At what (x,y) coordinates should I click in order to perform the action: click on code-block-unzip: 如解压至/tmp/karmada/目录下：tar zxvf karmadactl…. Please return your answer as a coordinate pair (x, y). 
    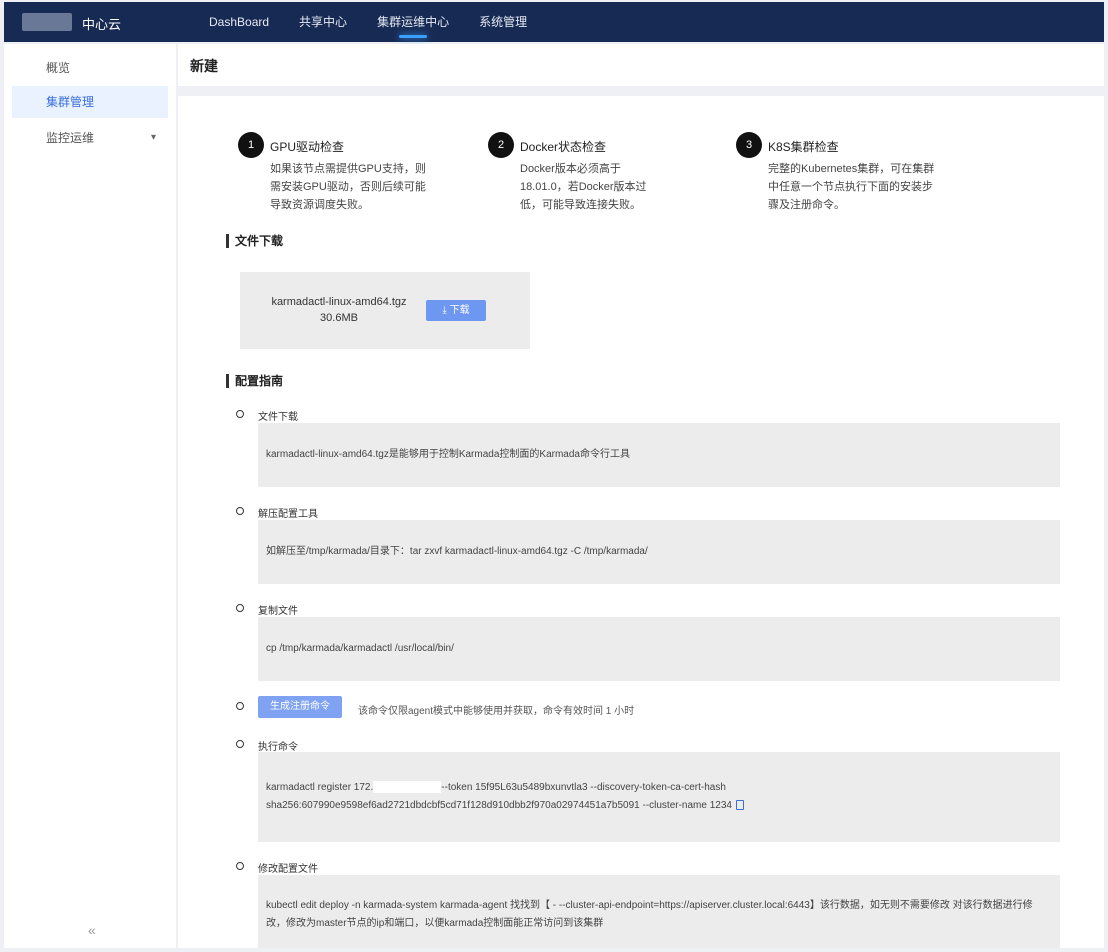
    Looking at the image, I should click on (659, 552).